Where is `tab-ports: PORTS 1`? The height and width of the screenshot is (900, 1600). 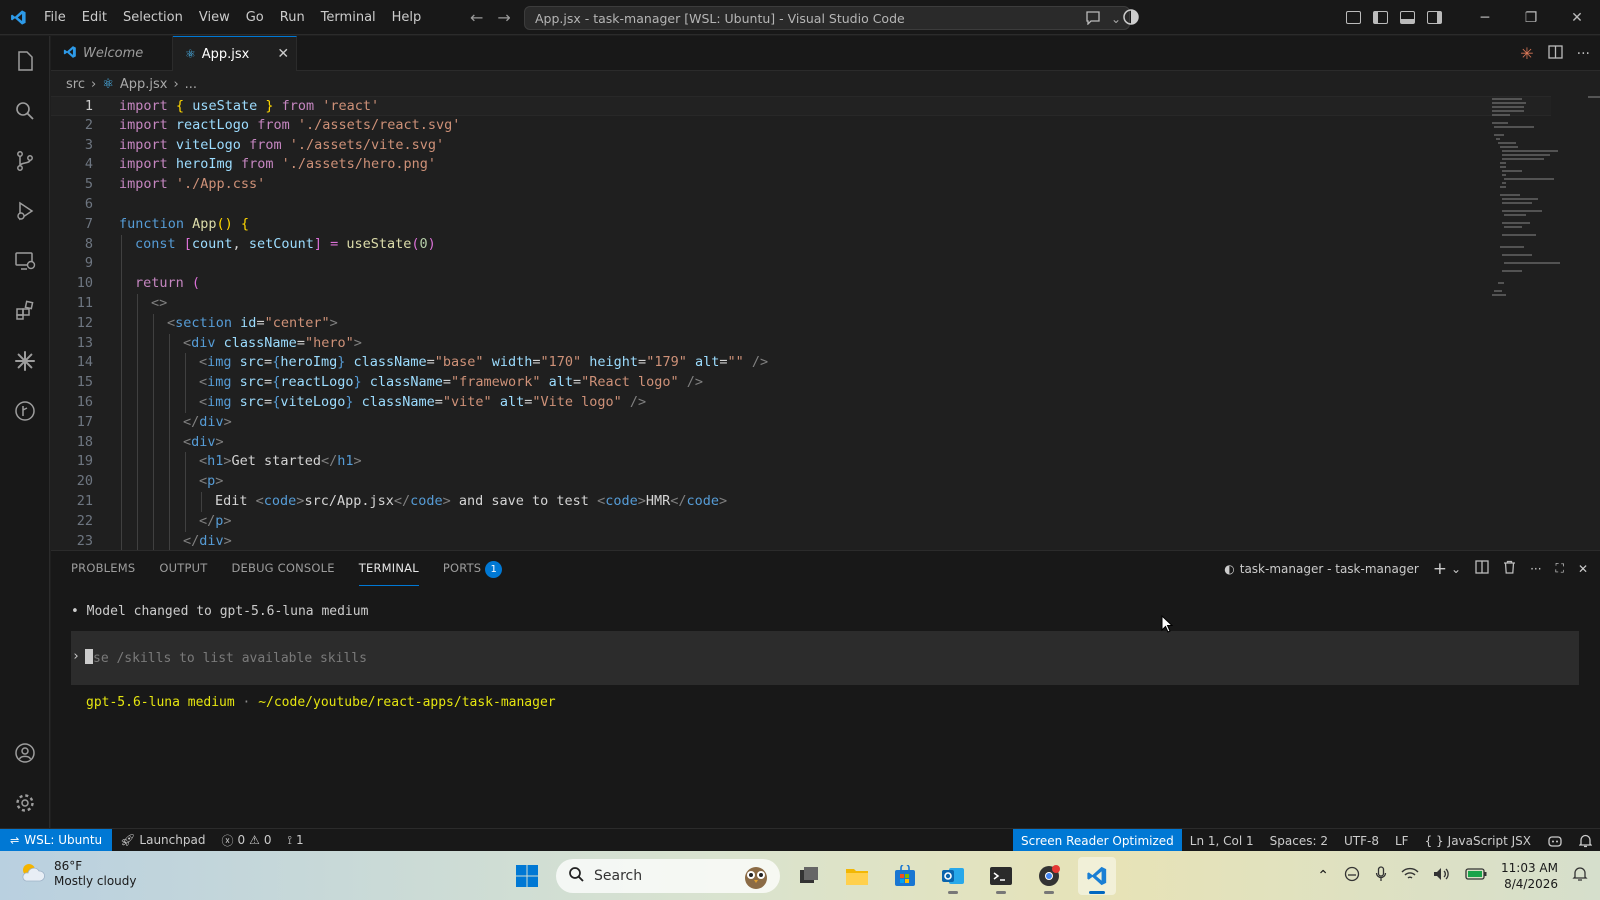
tab-ports: PORTS 1 is located at coordinates (473, 568).